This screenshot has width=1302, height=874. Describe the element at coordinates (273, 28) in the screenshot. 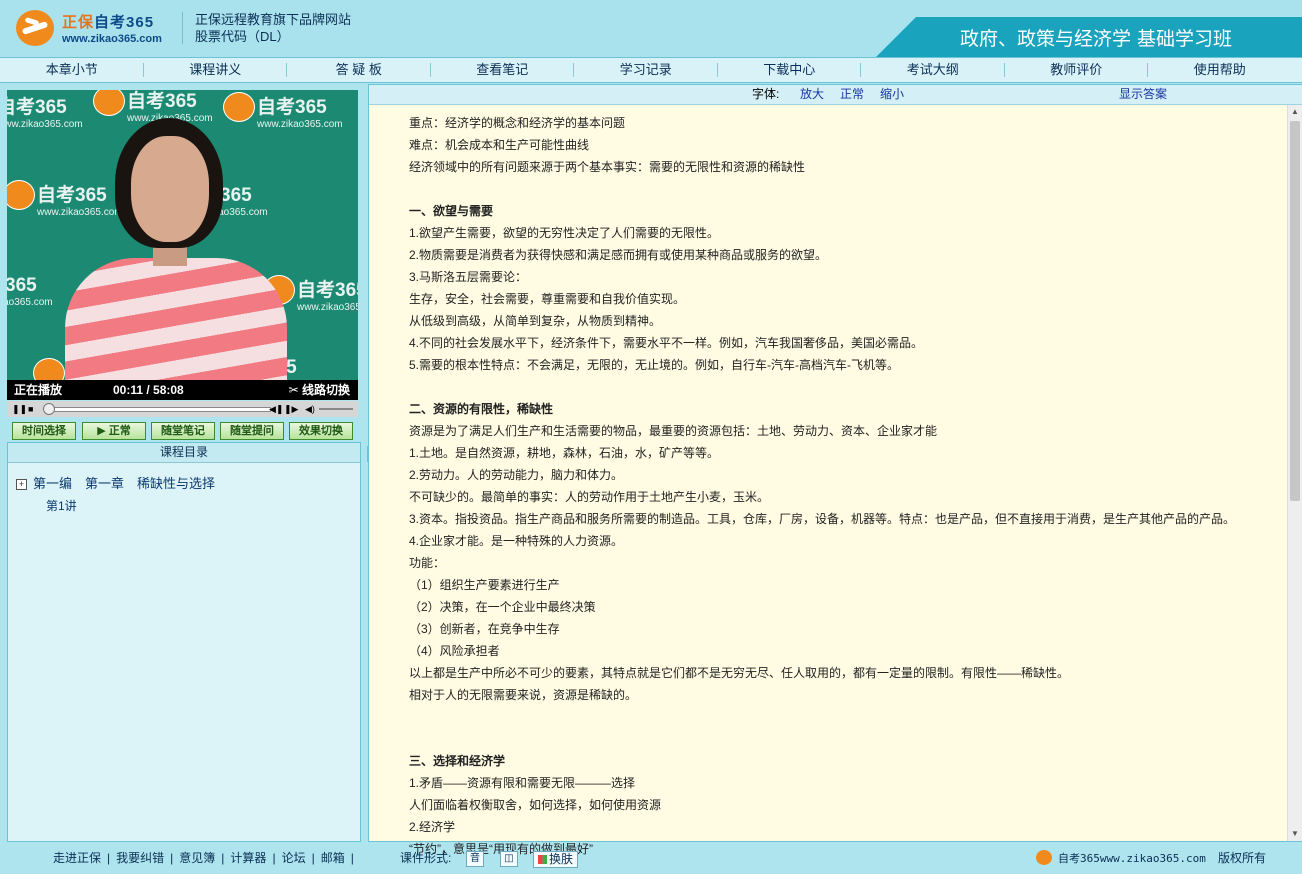

I see `tagline: 正保远程教育旗下品牌网站 股票代码（DL）` at that location.